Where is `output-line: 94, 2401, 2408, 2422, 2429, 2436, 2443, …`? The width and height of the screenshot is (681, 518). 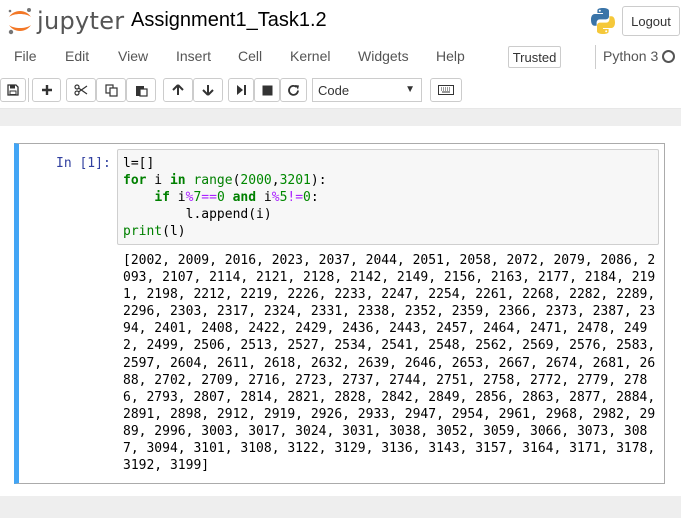 output-line: 94, 2401, 2408, 2422, 2429, 2436, 2443, … is located at coordinates (385, 329).